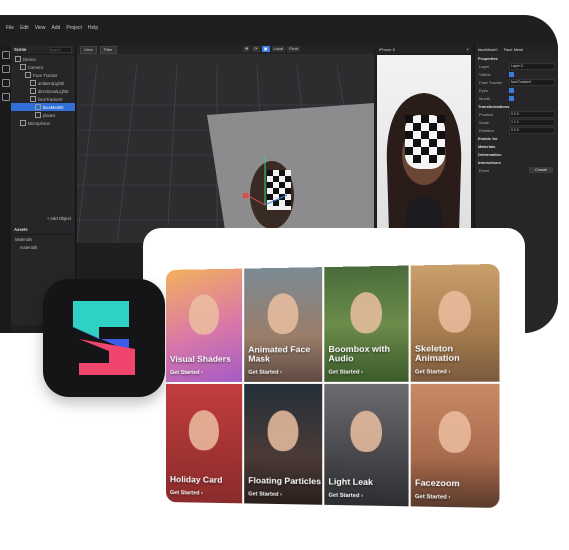 This screenshot has width=569, height=550. Describe the element at coordinates (488, 49) in the screenshot. I see `tab-object: faceMesh0` at that location.